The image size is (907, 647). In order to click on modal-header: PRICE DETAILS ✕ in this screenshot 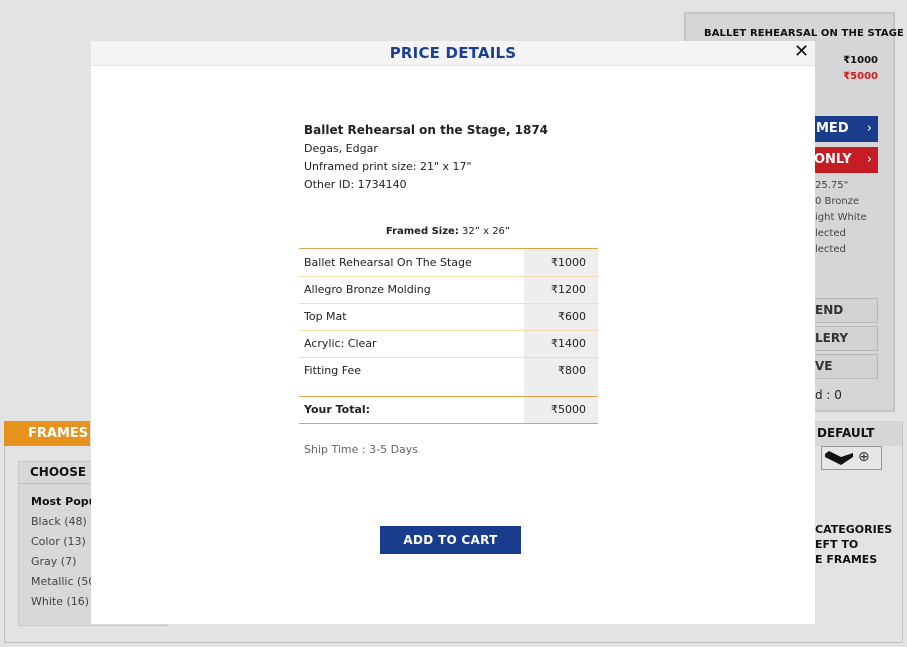, I will do `click(453, 53)`.